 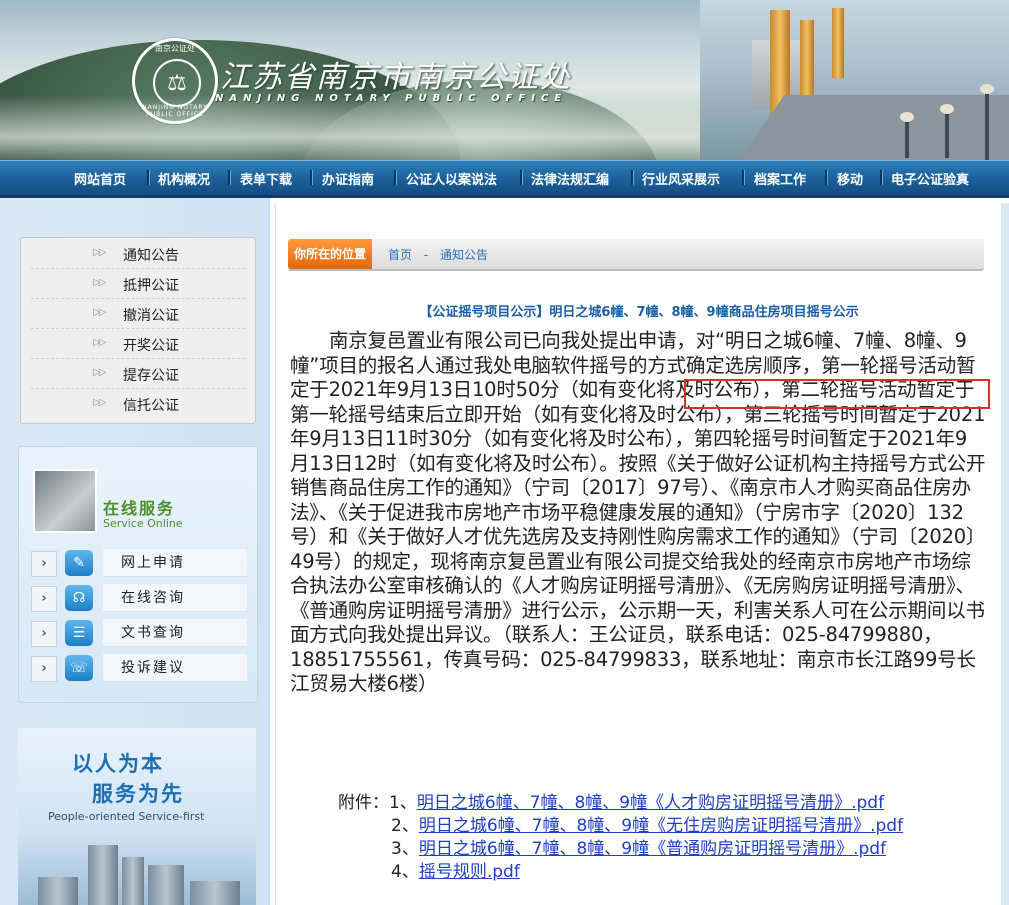 I want to click on highlight-annotation, so click(x=837, y=394).